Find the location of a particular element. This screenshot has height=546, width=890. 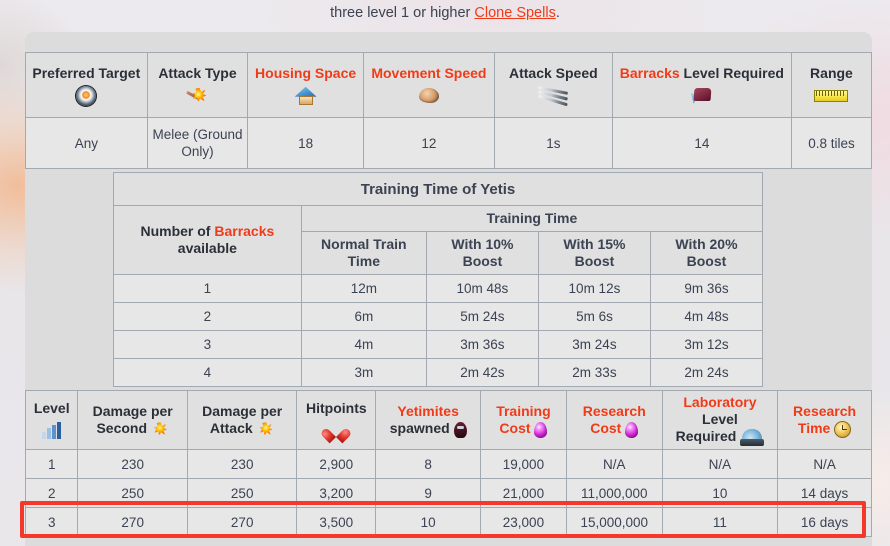

header-yetimites-line2: spawned is located at coordinates (428, 429).